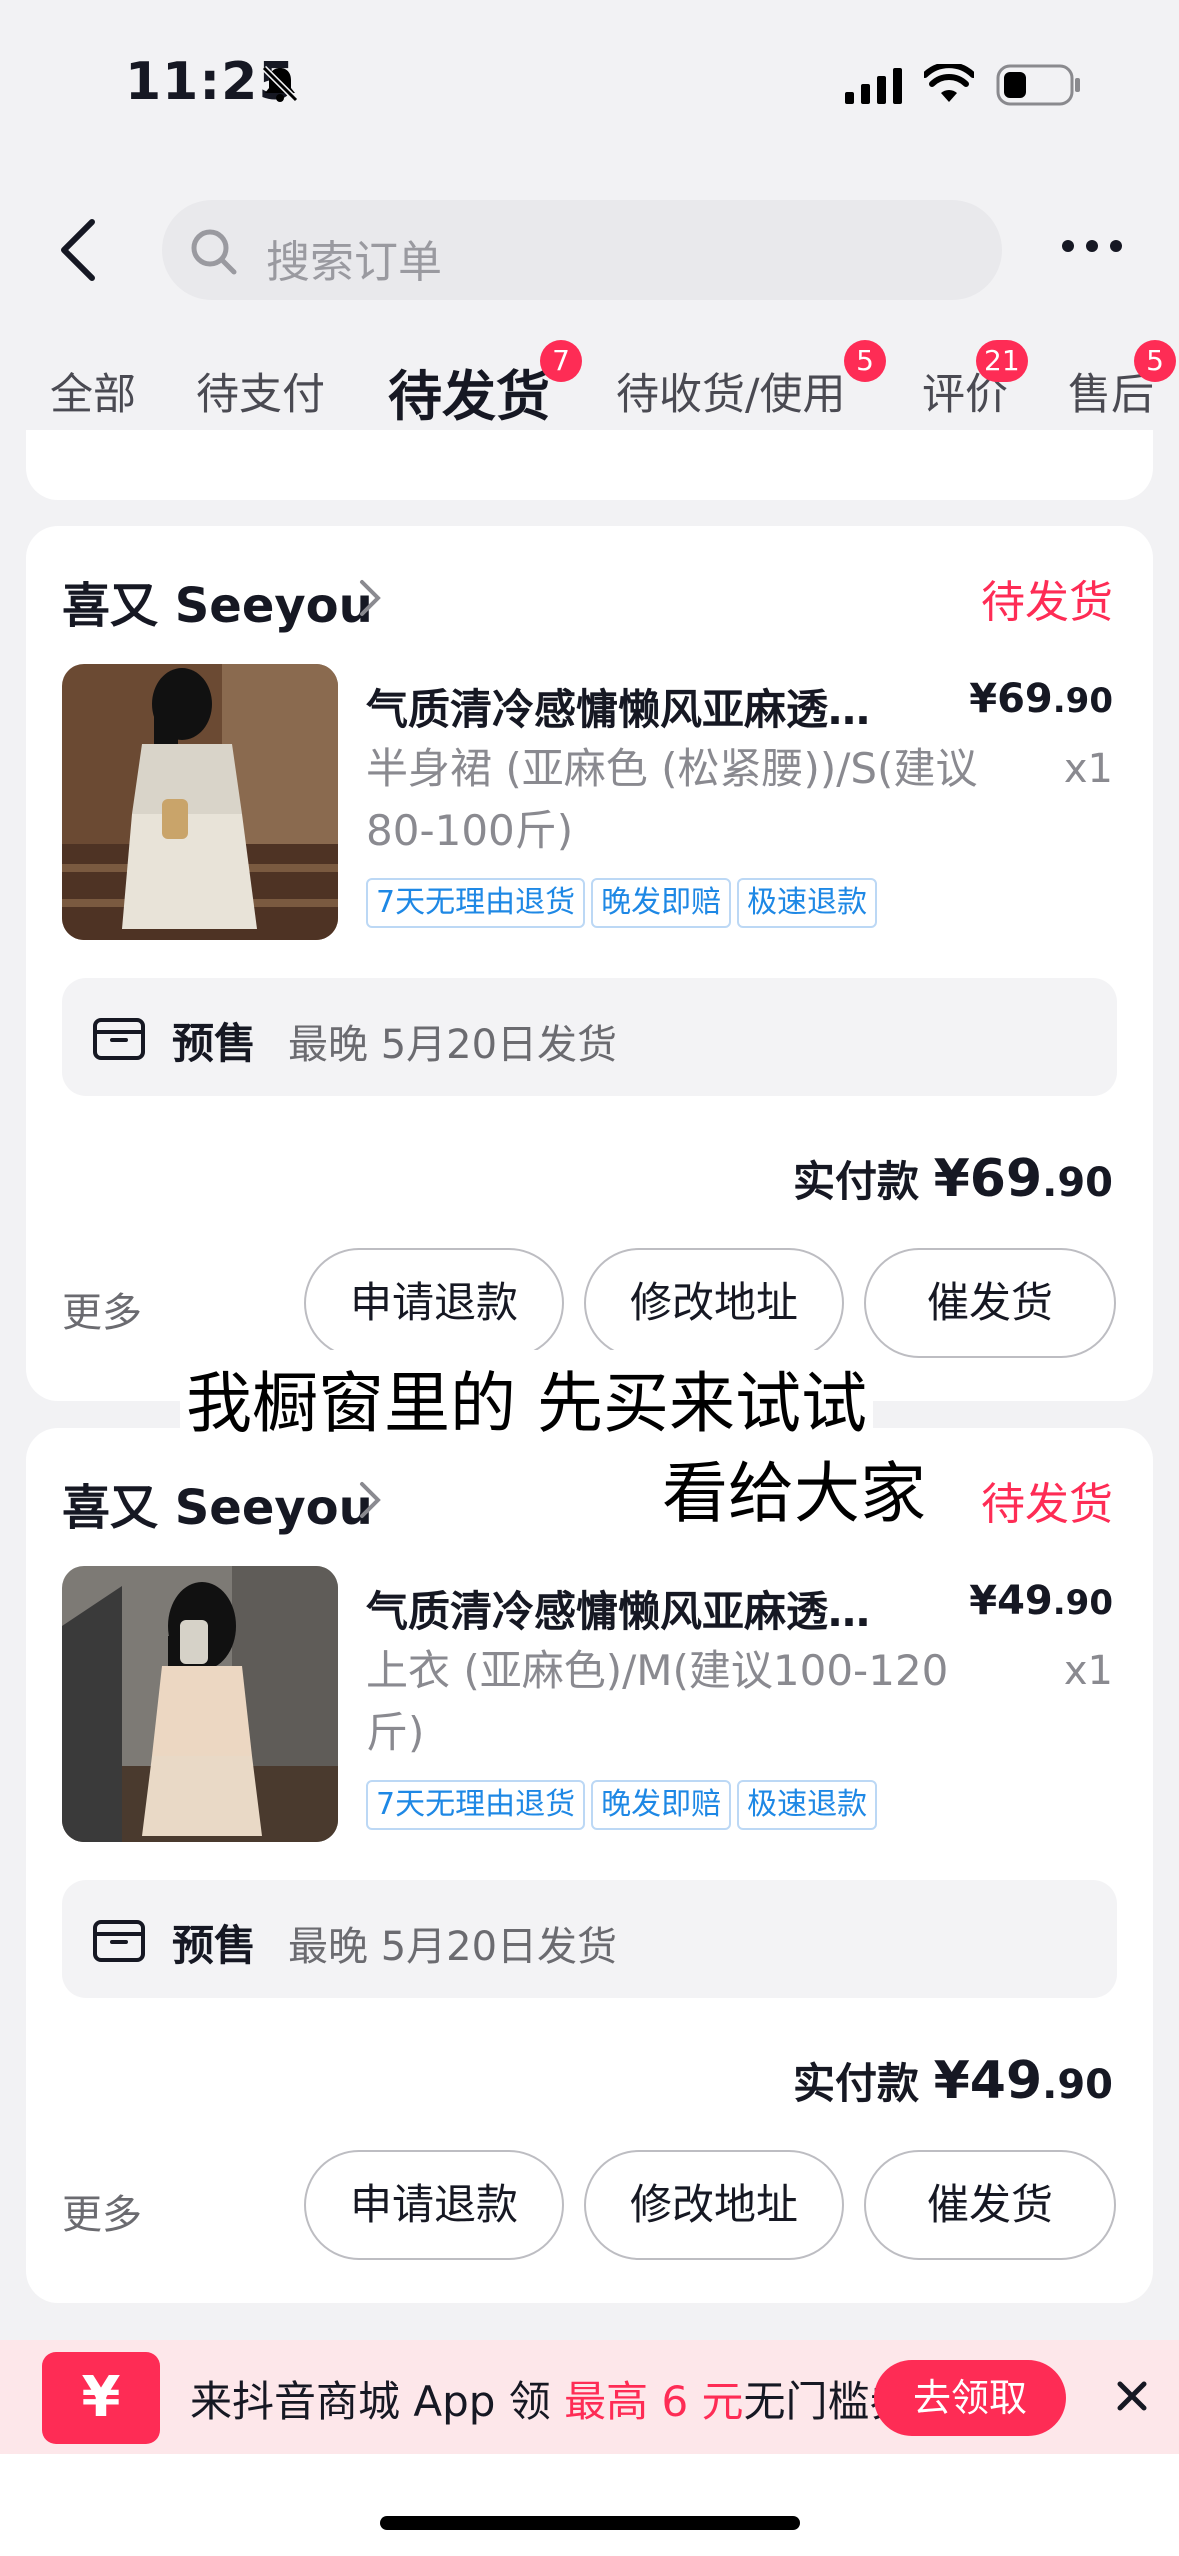 Image resolution: width=1179 pixels, height=2556 pixels. Describe the element at coordinates (731, 395) in the screenshot. I see `tab-label: 待收货/使用` at that location.